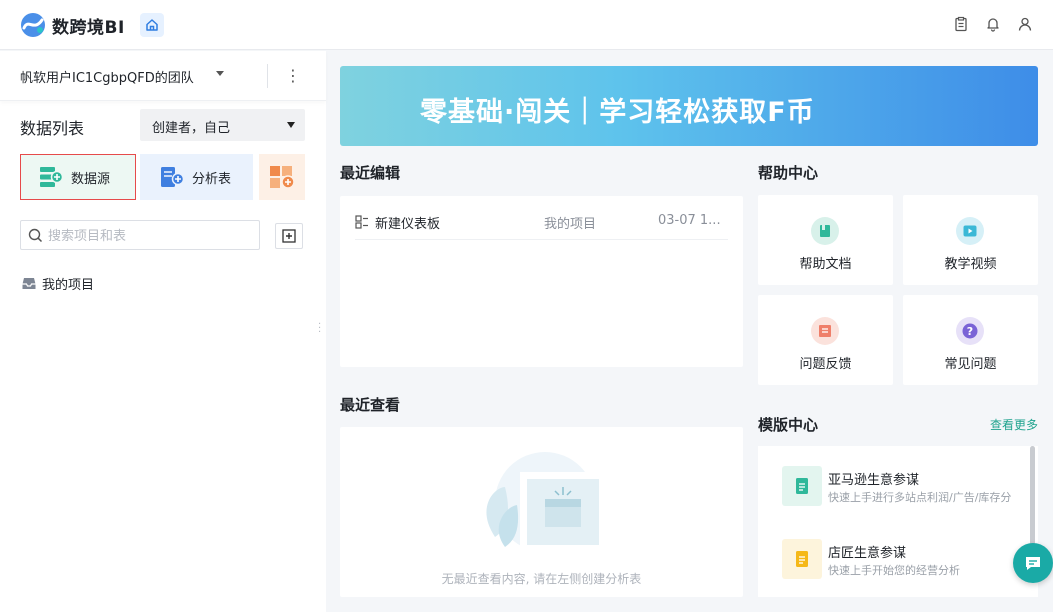 The height and width of the screenshot is (612, 1053). What do you see at coordinates (788, 173) in the screenshot?
I see `help-center-title: 帮助中心` at bounding box center [788, 173].